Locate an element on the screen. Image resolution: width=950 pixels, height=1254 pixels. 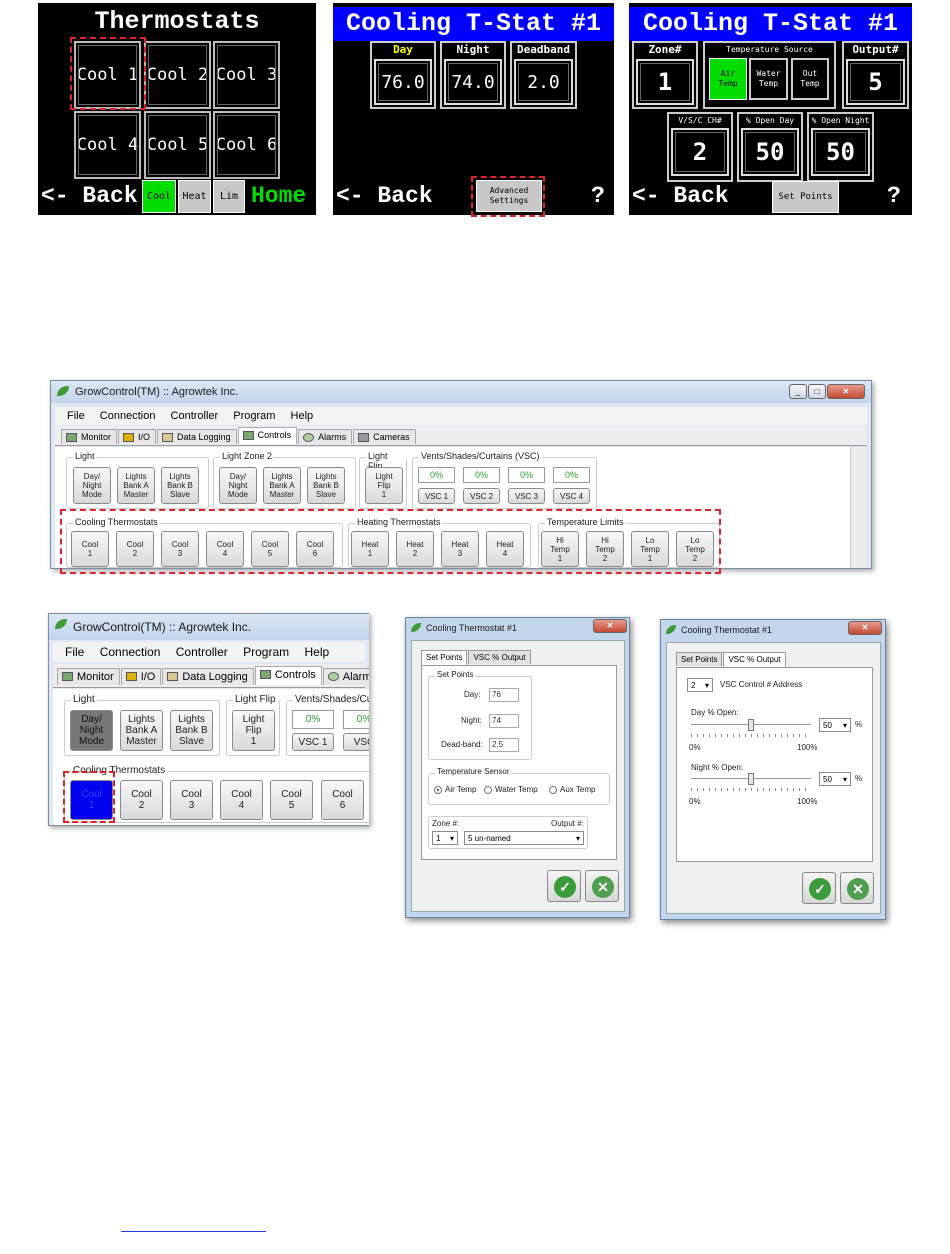
vsc-address-select: 2 is located at coordinates (700, 685).